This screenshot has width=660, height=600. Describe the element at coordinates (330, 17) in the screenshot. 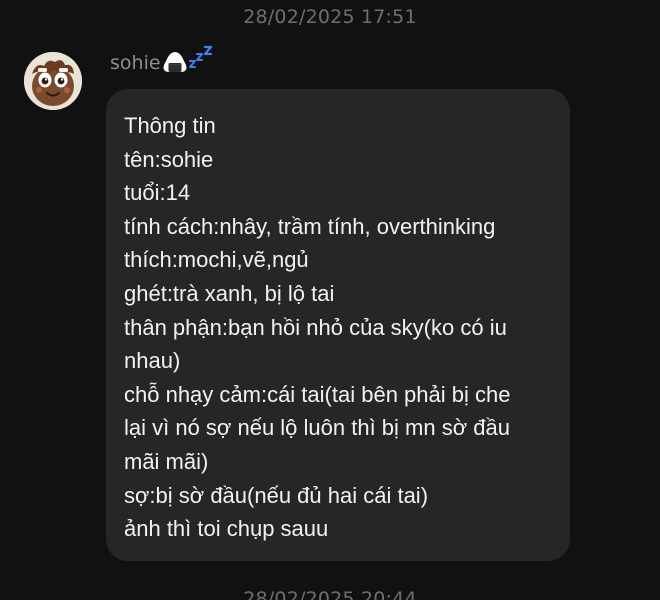

I see `message-timestamp: 28/02/2025 17:51` at that location.